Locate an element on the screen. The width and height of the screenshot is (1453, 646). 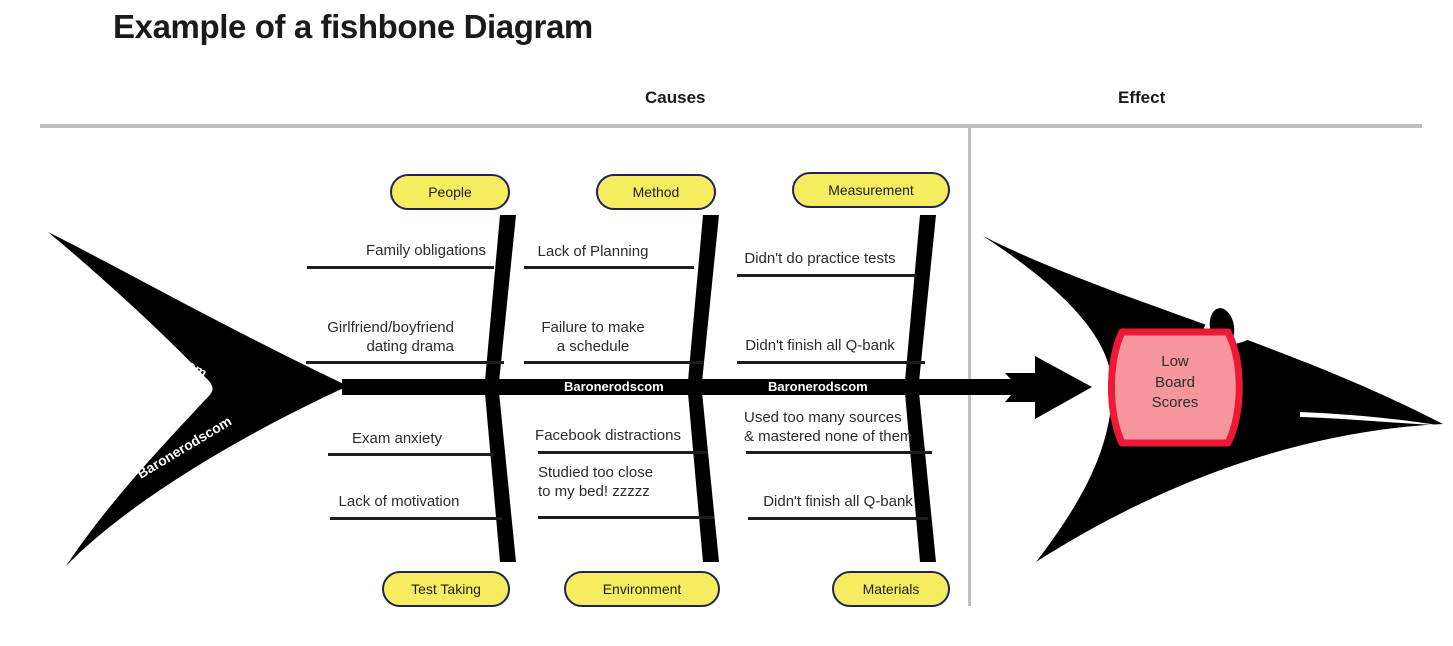
category-pill-people: People is located at coordinates (450, 192).